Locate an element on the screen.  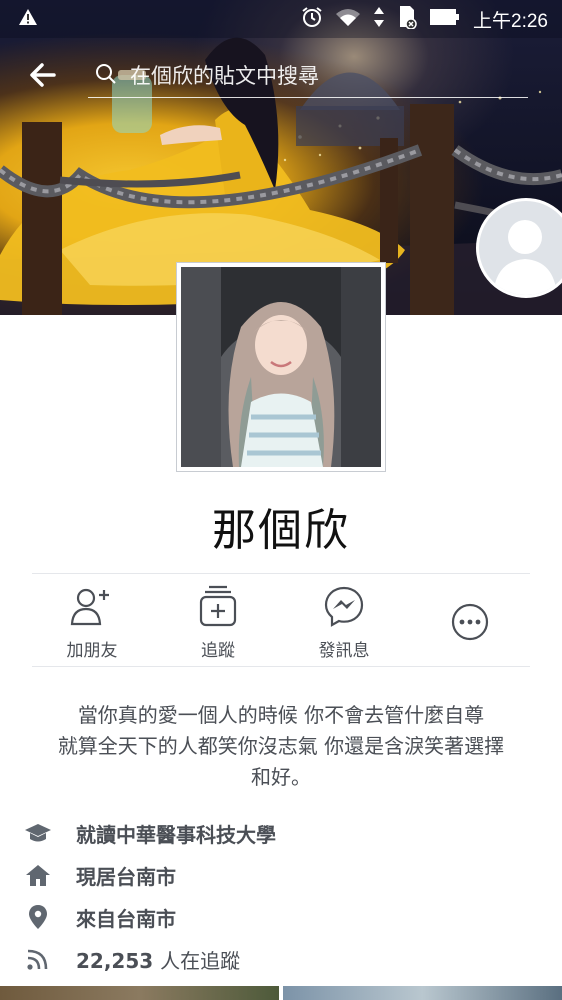
profile-photo-image is located at coordinates (281, 367).